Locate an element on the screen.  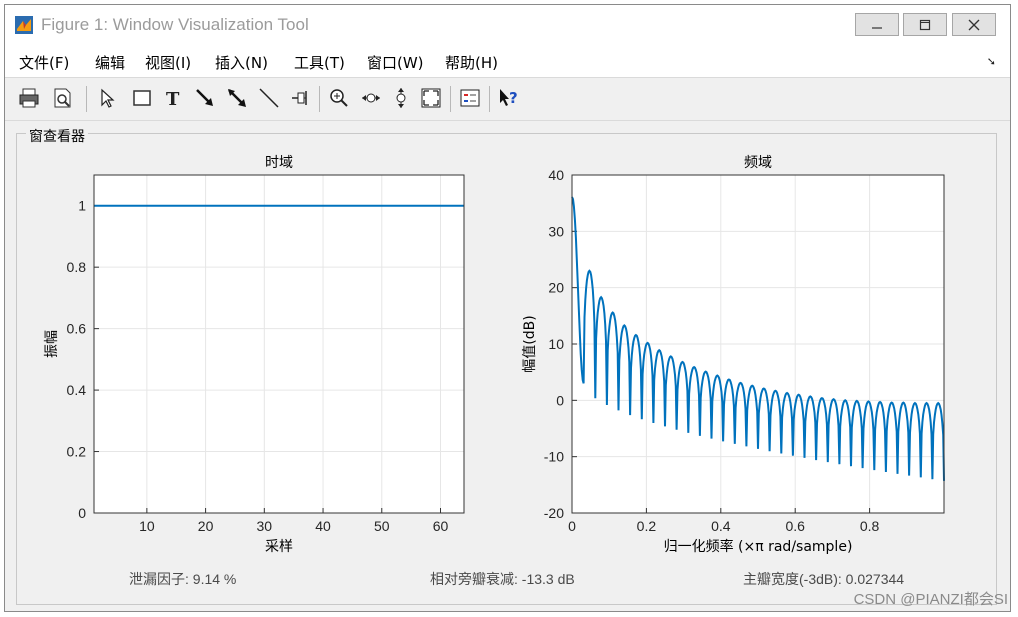
x-tick-label: 50 is located at coordinates (382, 526).